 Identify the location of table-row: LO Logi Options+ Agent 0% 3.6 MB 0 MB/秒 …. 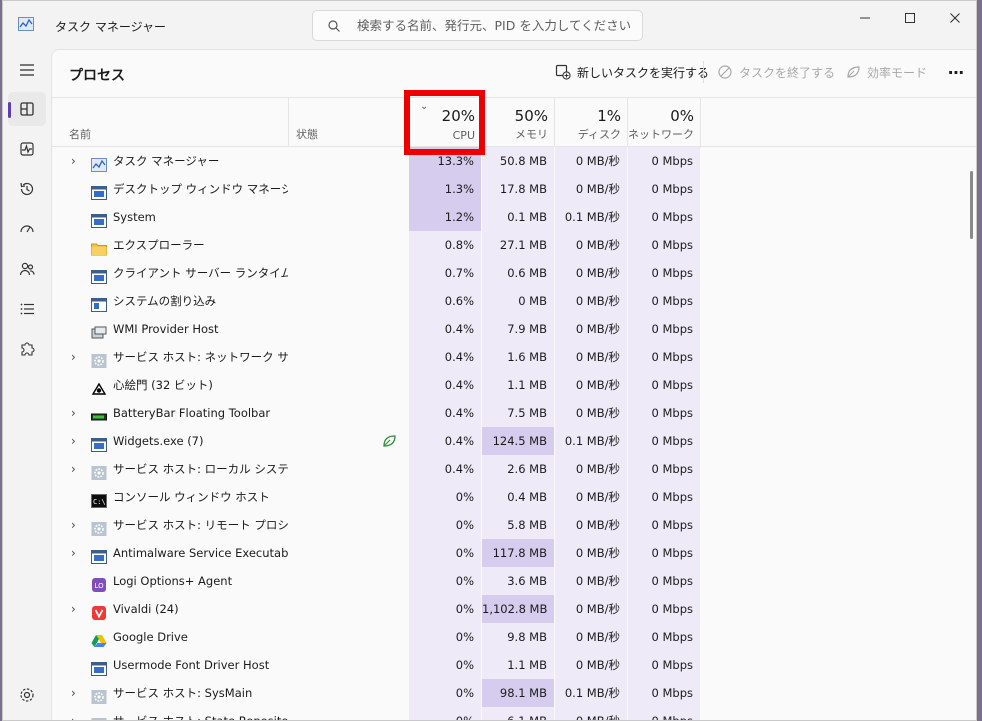
(514, 581).